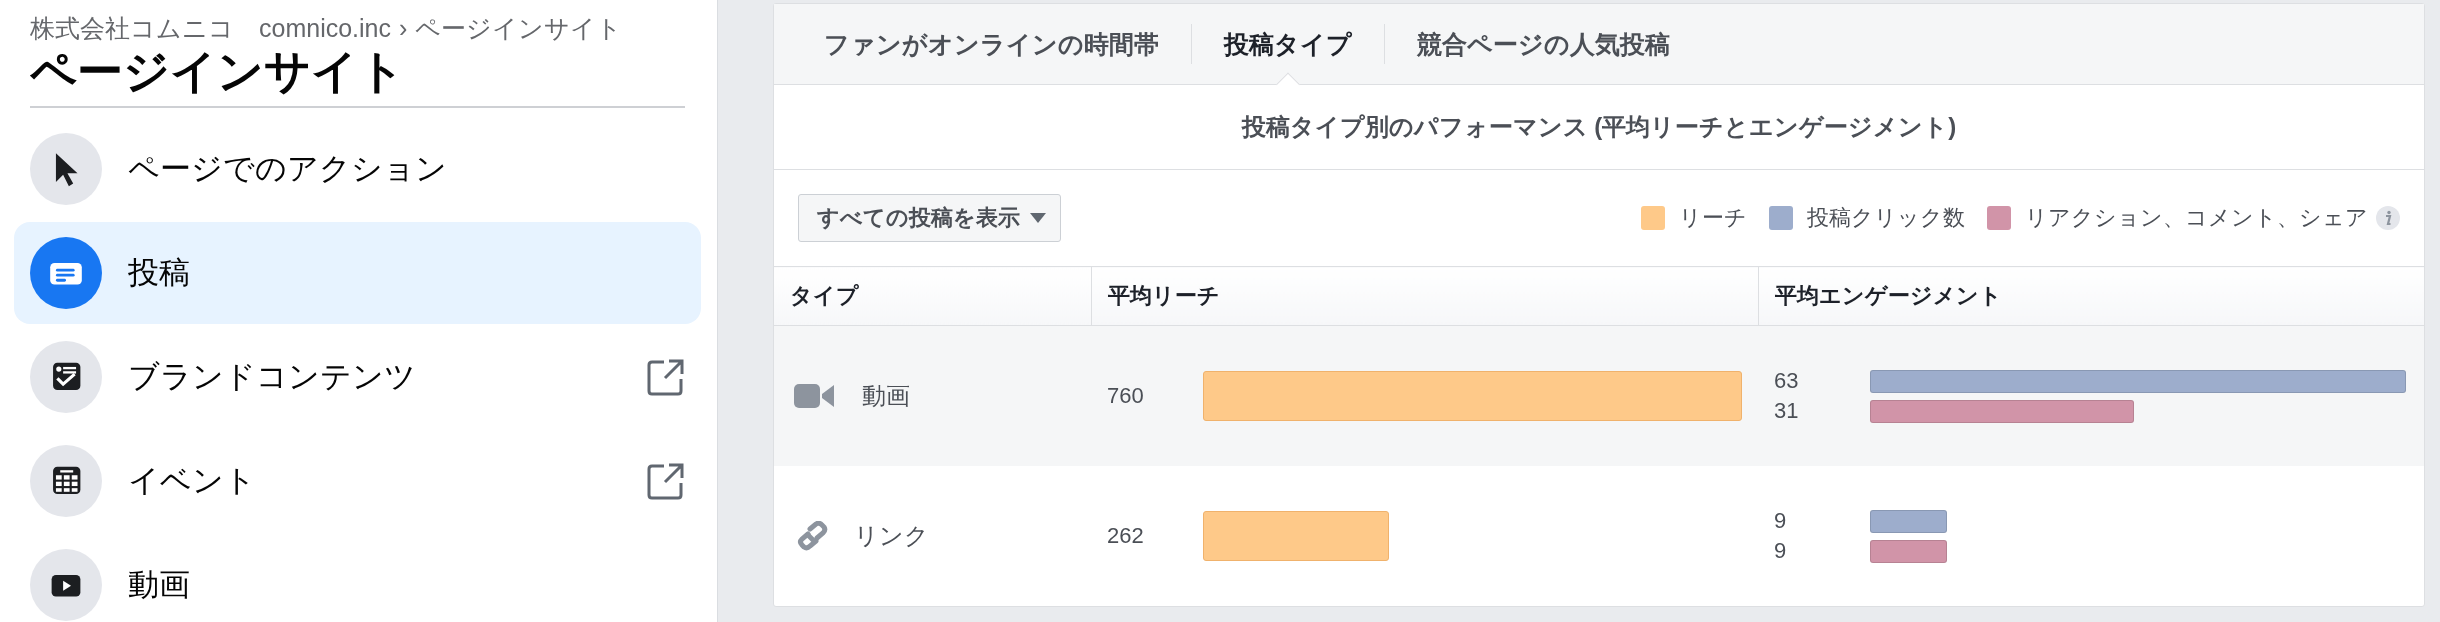 This screenshot has height=622, width=2440. Describe the element at coordinates (2196, 218) in the screenshot. I see `legend-label: リアクション、コメント、シェア` at that location.